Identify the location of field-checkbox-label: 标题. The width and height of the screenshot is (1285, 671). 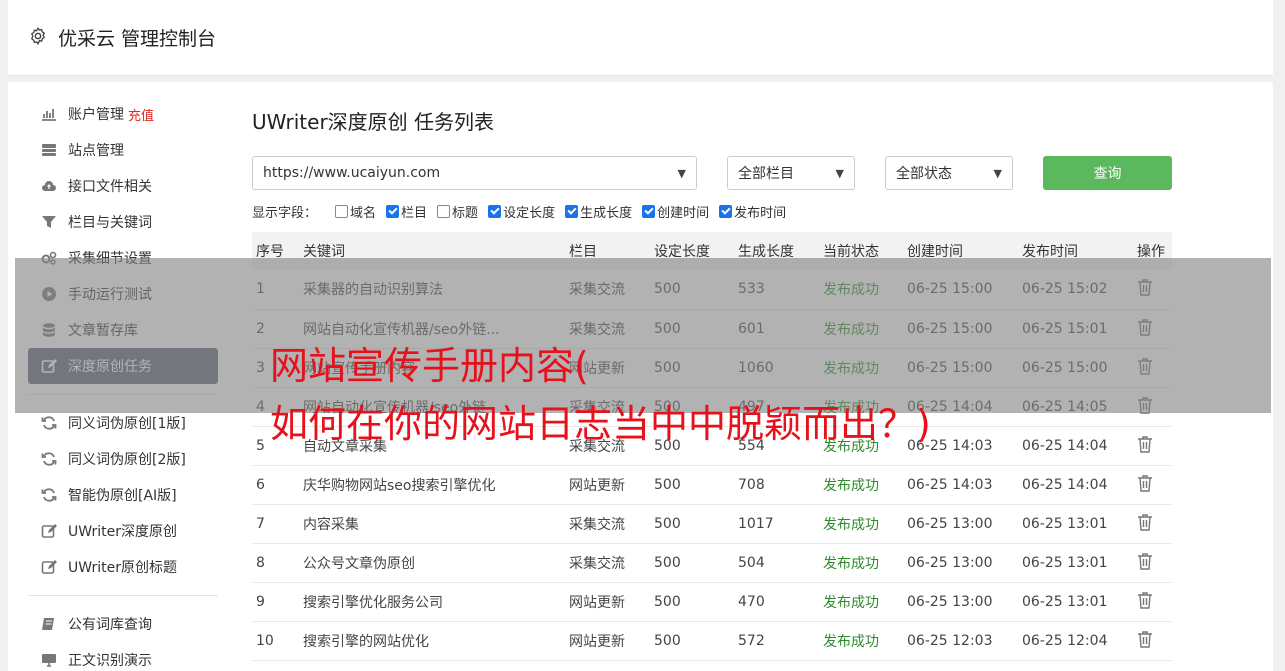
(465, 213).